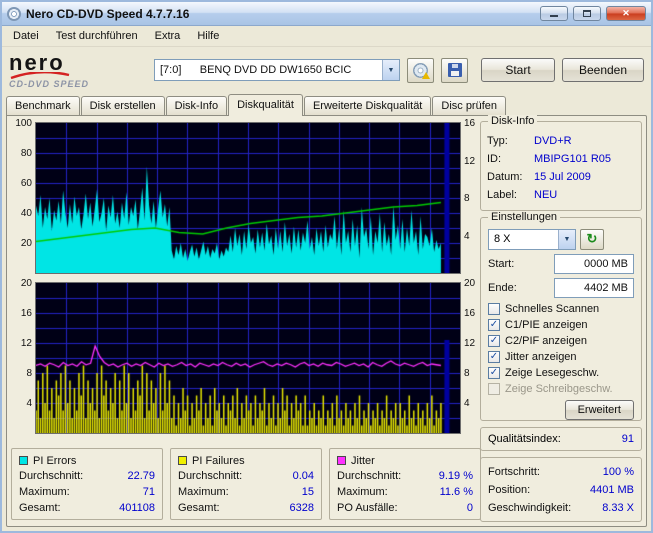 Image resolution: width=653 pixels, height=533 pixels. I want to click on stat-value: 0.04, so click(303, 476).